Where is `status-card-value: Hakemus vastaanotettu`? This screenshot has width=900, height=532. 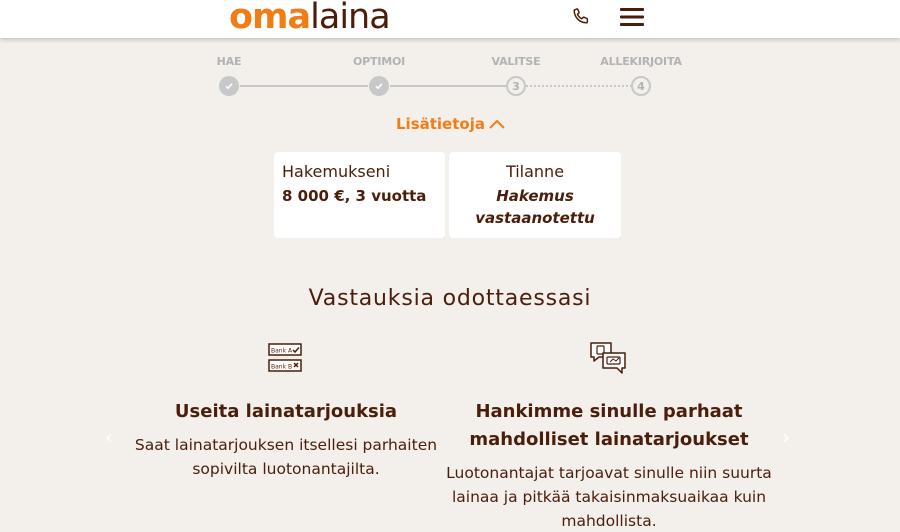 status-card-value: Hakemus vastaanotettu is located at coordinates (535, 207).